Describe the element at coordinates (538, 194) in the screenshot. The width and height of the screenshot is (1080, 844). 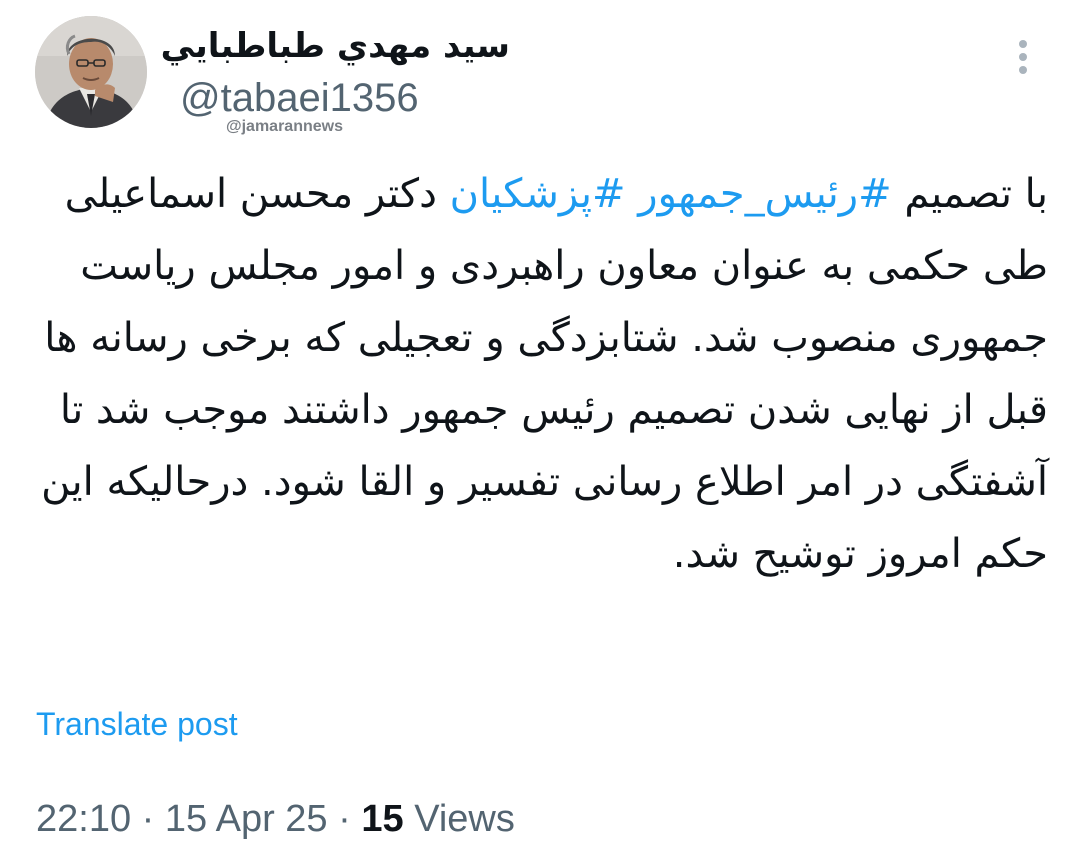
I see `hashtag-link-pezeshkian: #پزشکیان` at that location.